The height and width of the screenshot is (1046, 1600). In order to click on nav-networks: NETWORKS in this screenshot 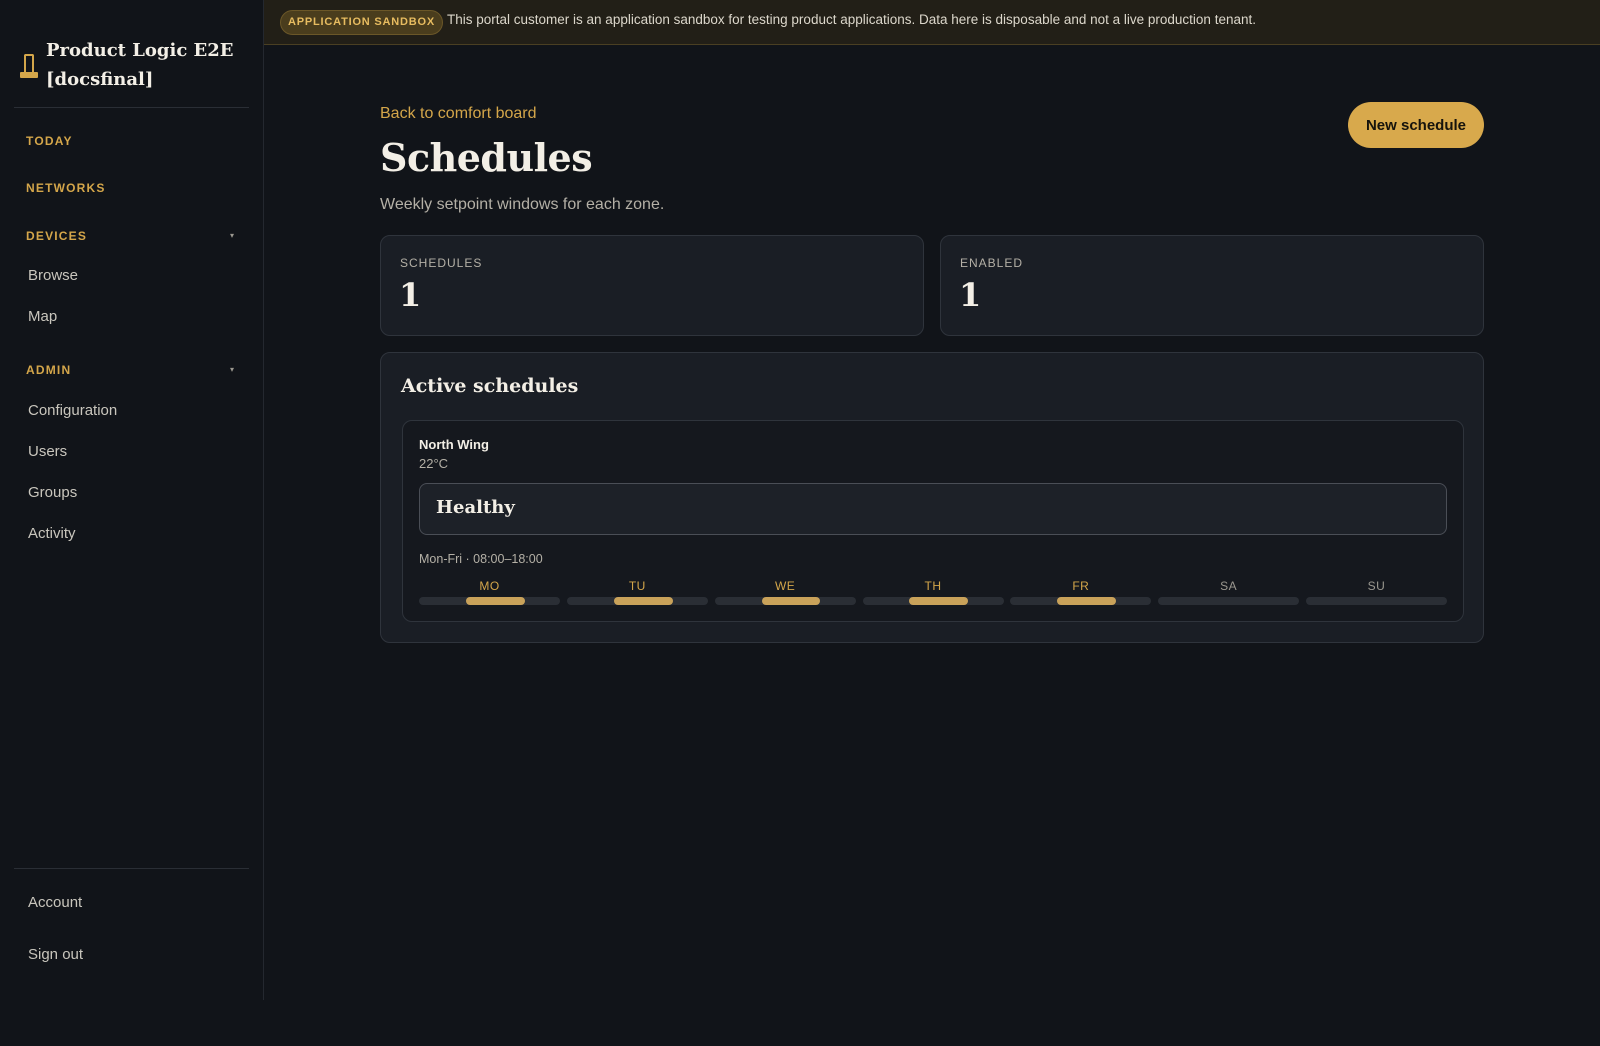, I will do `click(66, 188)`.